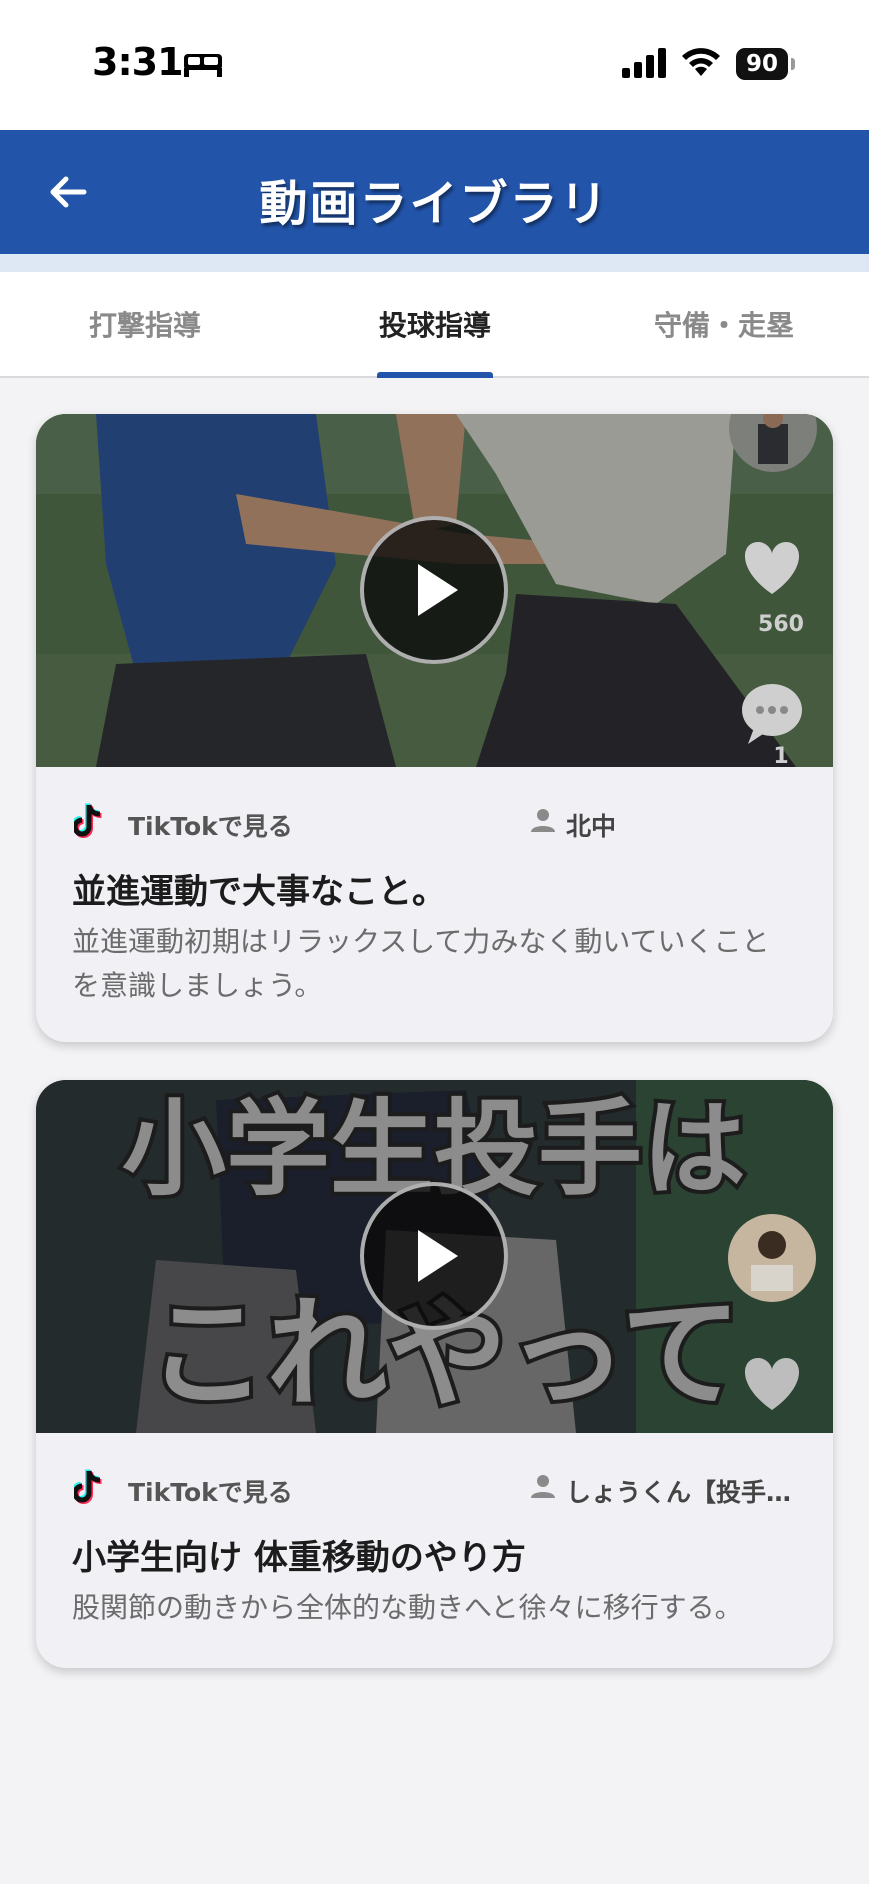 The height and width of the screenshot is (1884, 869). I want to click on battery-icon: 90, so click(762, 64).